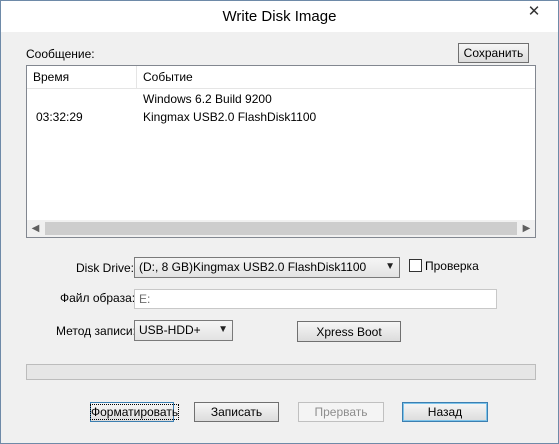 The height and width of the screenshot is (444, 559). What do you see at coordinates (534, 12) in the screenshot?
I see `close-icon: ✕` at bounding box center [534, 12].